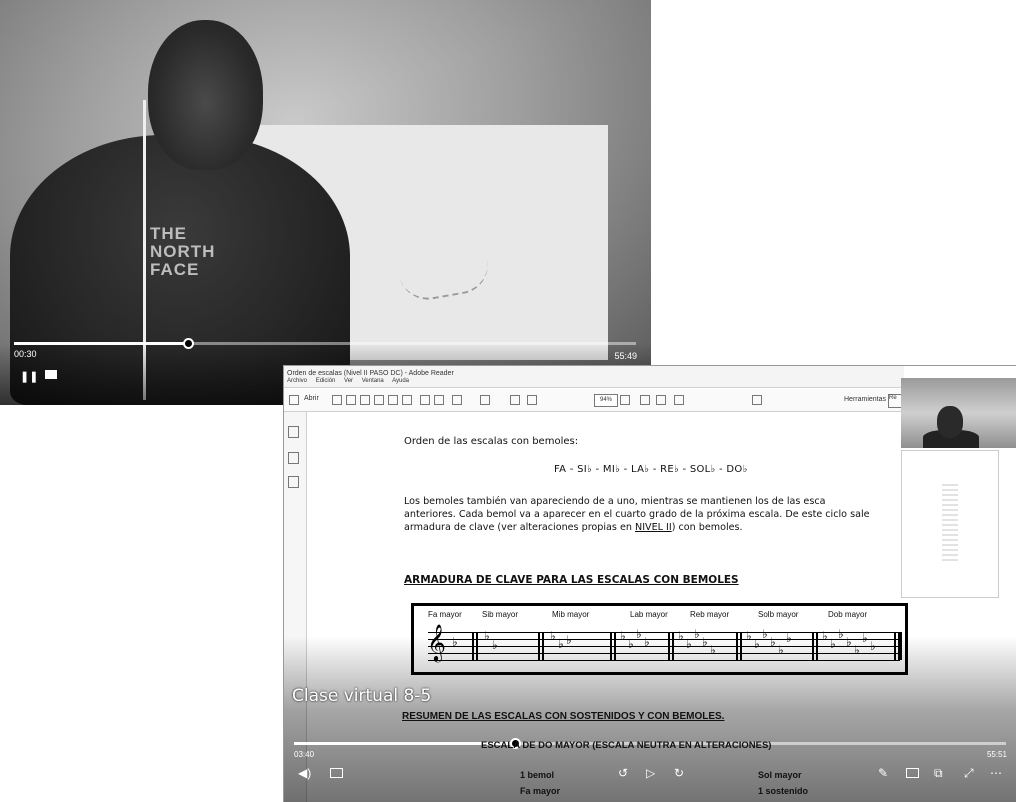 Image resolution: width=1016 pixels, height=802 pixels. Describe the element at coordinates (778, 614) in the screenshot. I see `key-label-solb: Solb mayor` at that location.